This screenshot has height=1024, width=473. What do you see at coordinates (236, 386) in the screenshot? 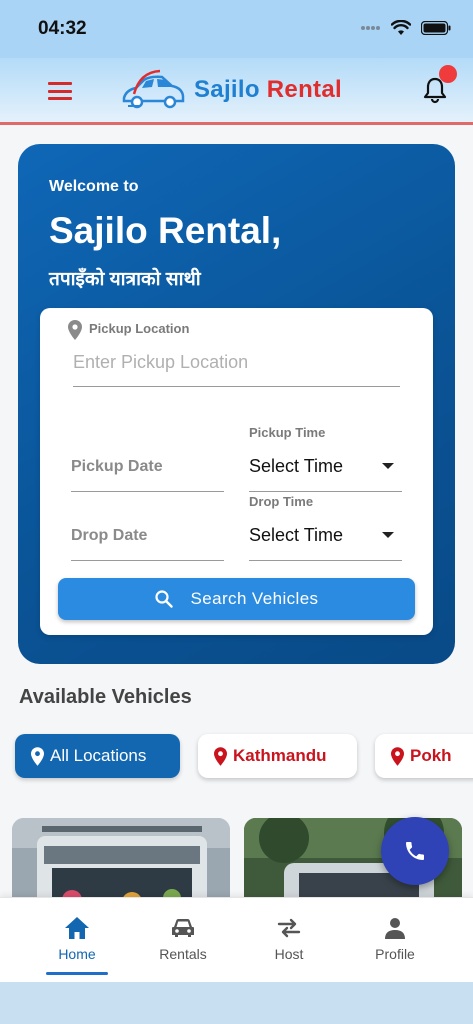
I see `pickup-location-underline` at bounding box center [236, 386].